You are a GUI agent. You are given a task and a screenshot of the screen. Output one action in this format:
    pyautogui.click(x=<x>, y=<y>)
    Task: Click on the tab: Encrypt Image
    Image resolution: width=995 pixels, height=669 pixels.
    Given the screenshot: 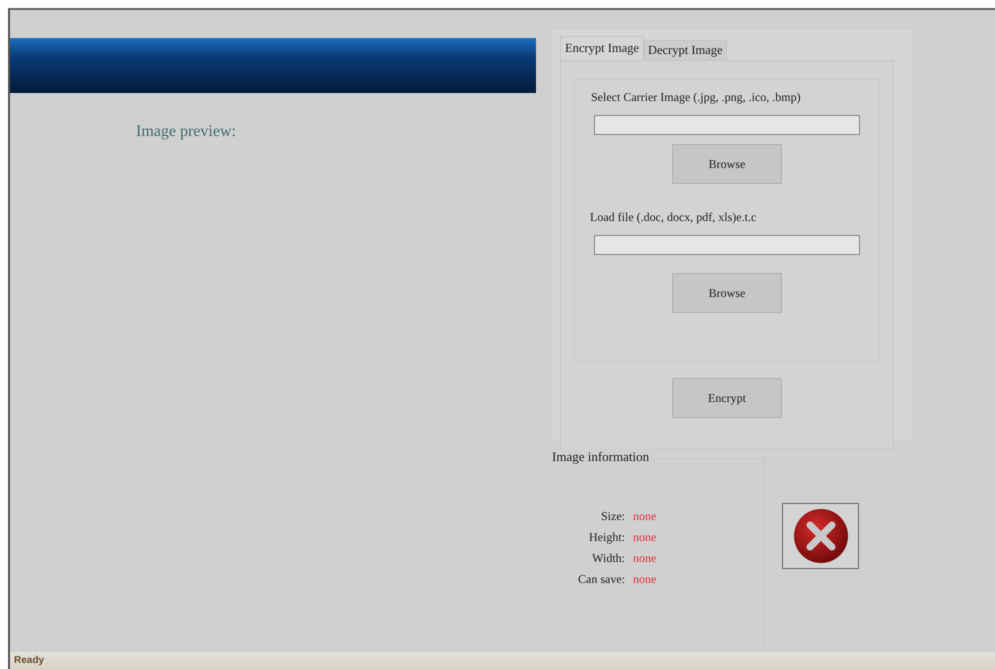 What is the action you would take?
    pyautogui.click(x=602, y=48)
    